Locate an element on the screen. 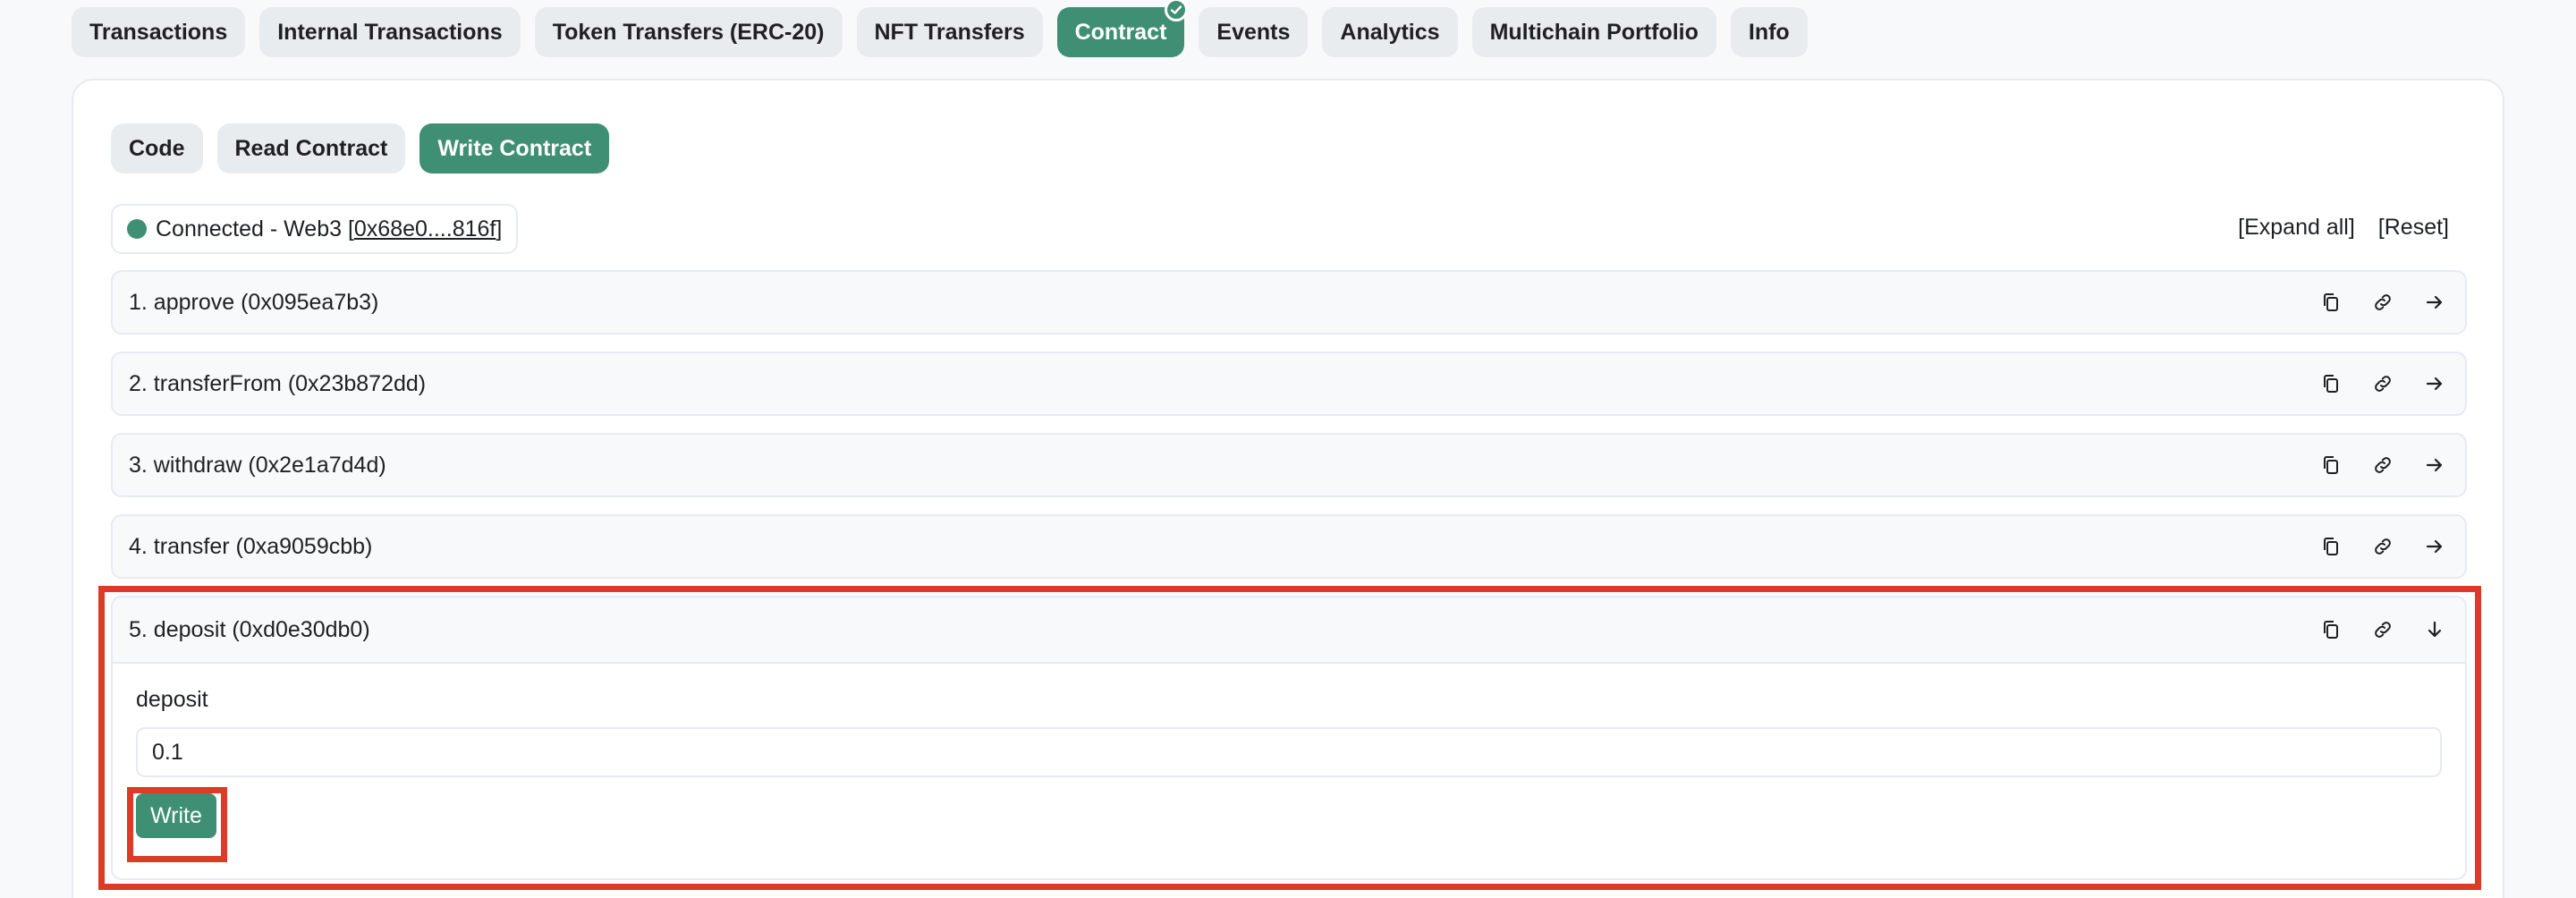 The image size is (2576, 898). tab-token-transfers: Token Transfers (ERC-20) is located at coordinates (688, 32).